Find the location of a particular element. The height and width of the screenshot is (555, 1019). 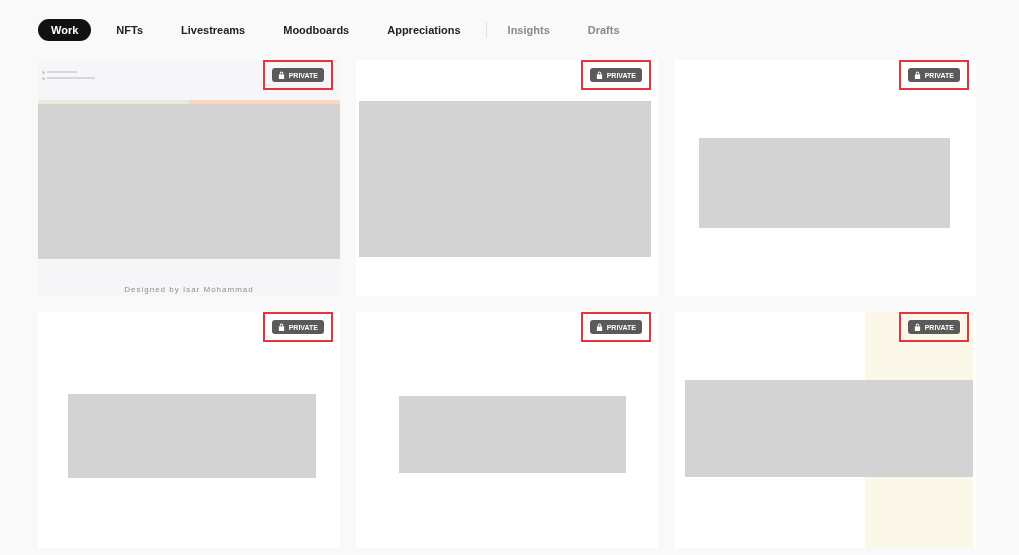

tab: Work is located at coordinates (65, 29).